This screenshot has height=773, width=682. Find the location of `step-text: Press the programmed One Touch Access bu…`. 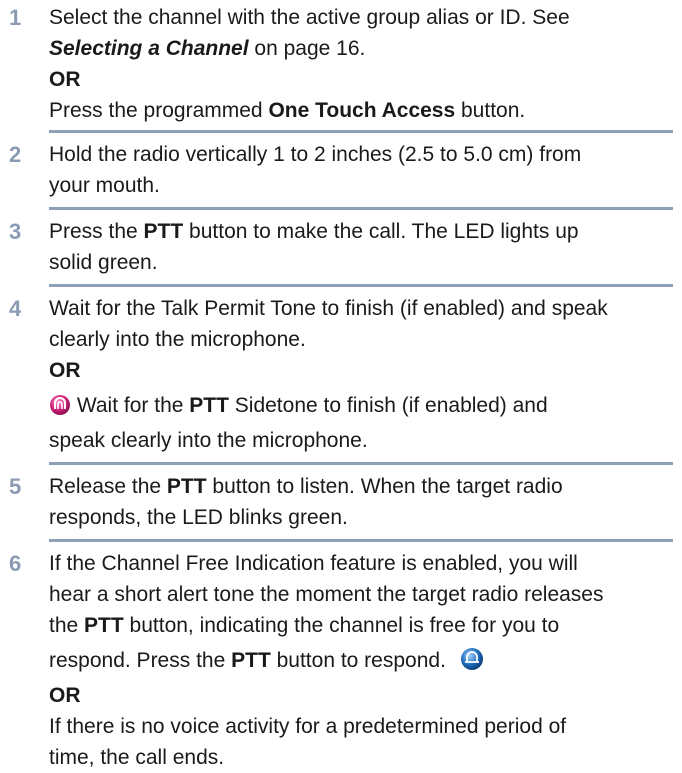

step-text: Press the programmed One Touch Access bu… is located at coordinates (365, 110).